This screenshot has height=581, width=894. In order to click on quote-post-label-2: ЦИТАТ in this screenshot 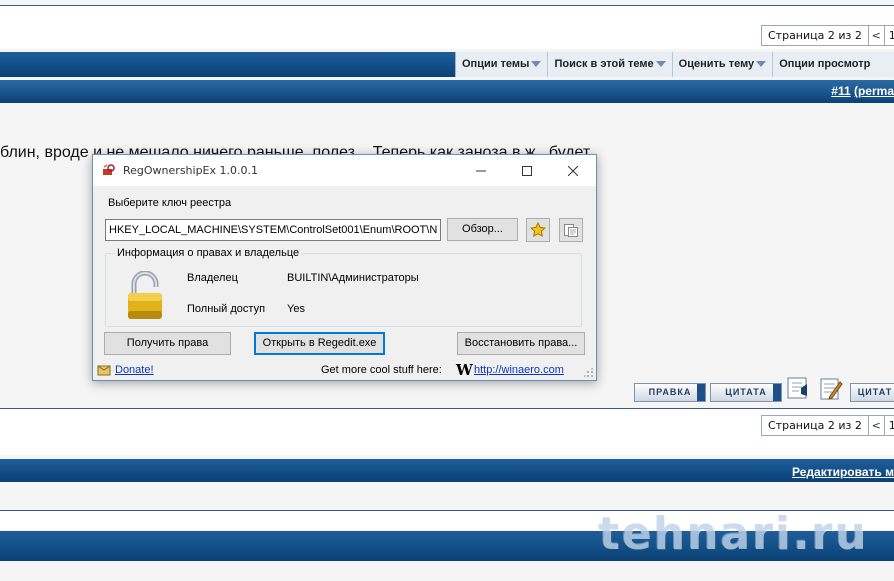, I will do `click(875, 392)`.